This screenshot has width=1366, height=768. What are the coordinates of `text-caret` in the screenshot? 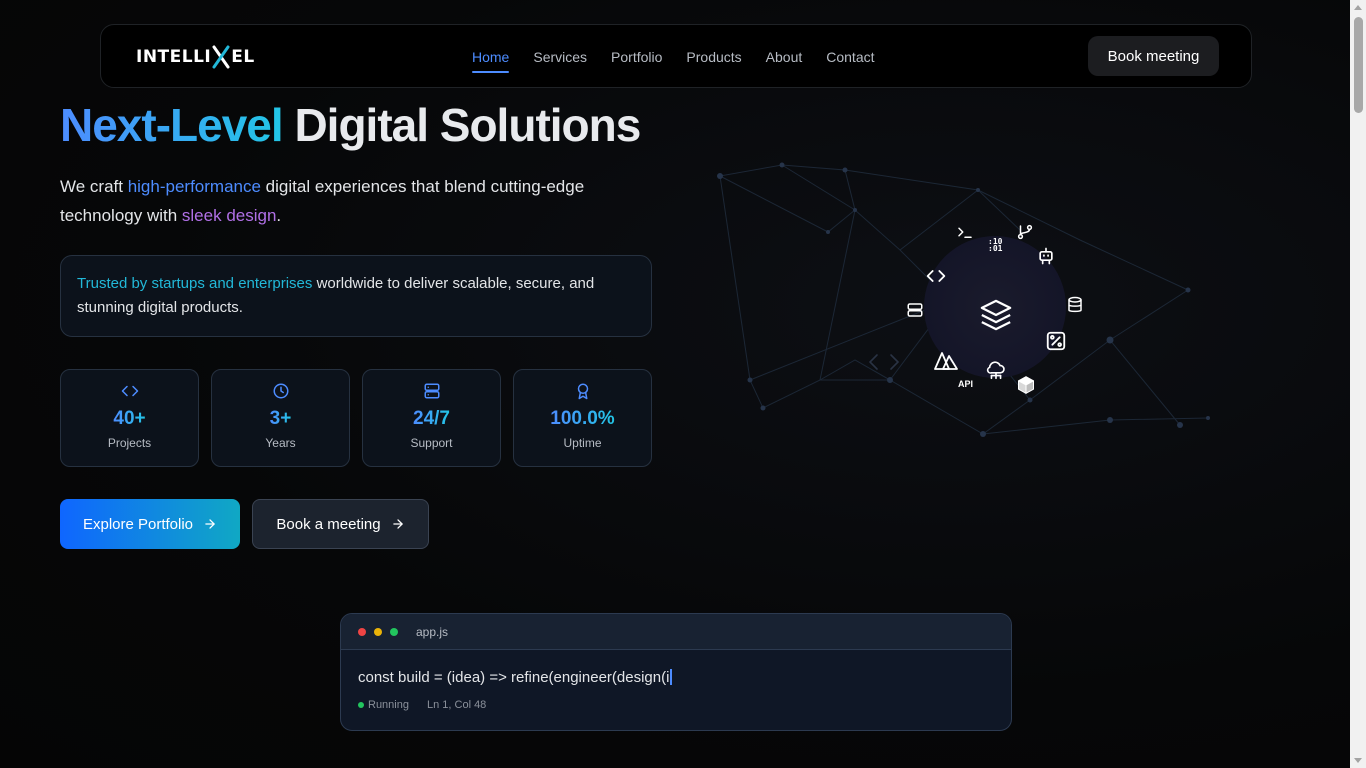 It's located at (671, 677).